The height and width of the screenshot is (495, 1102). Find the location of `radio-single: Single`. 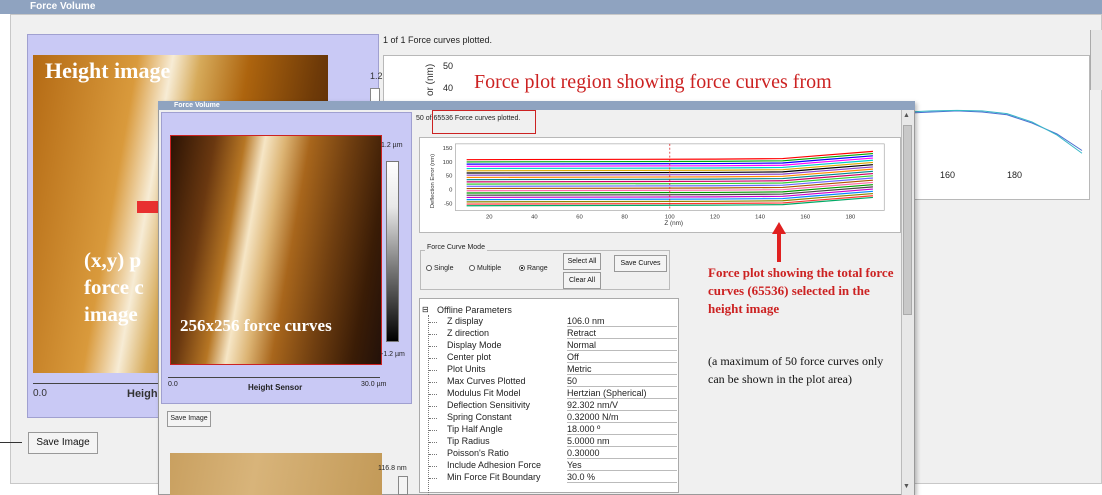

radio-single: Single is located at coordinates (439, 268).